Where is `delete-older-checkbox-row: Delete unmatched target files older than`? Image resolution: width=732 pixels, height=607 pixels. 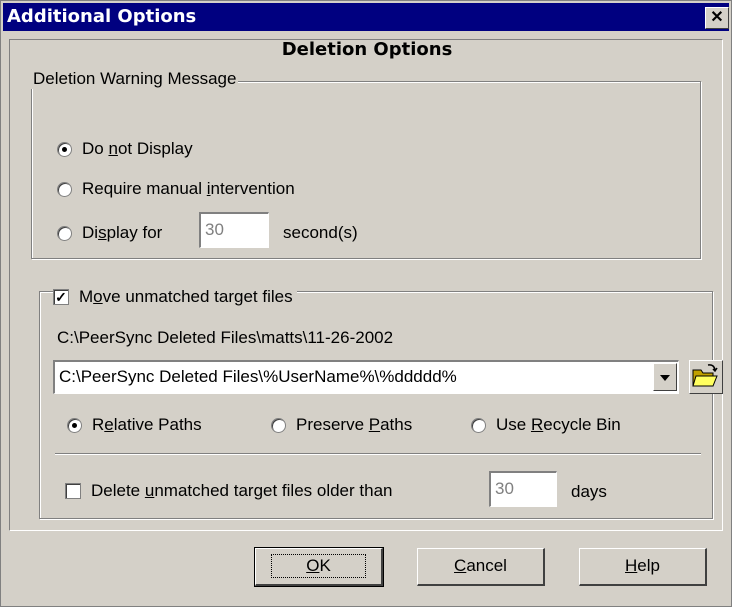
delete-older-checkbox-row: Delete unmatched target files older than is located at coordinates (229, 491).